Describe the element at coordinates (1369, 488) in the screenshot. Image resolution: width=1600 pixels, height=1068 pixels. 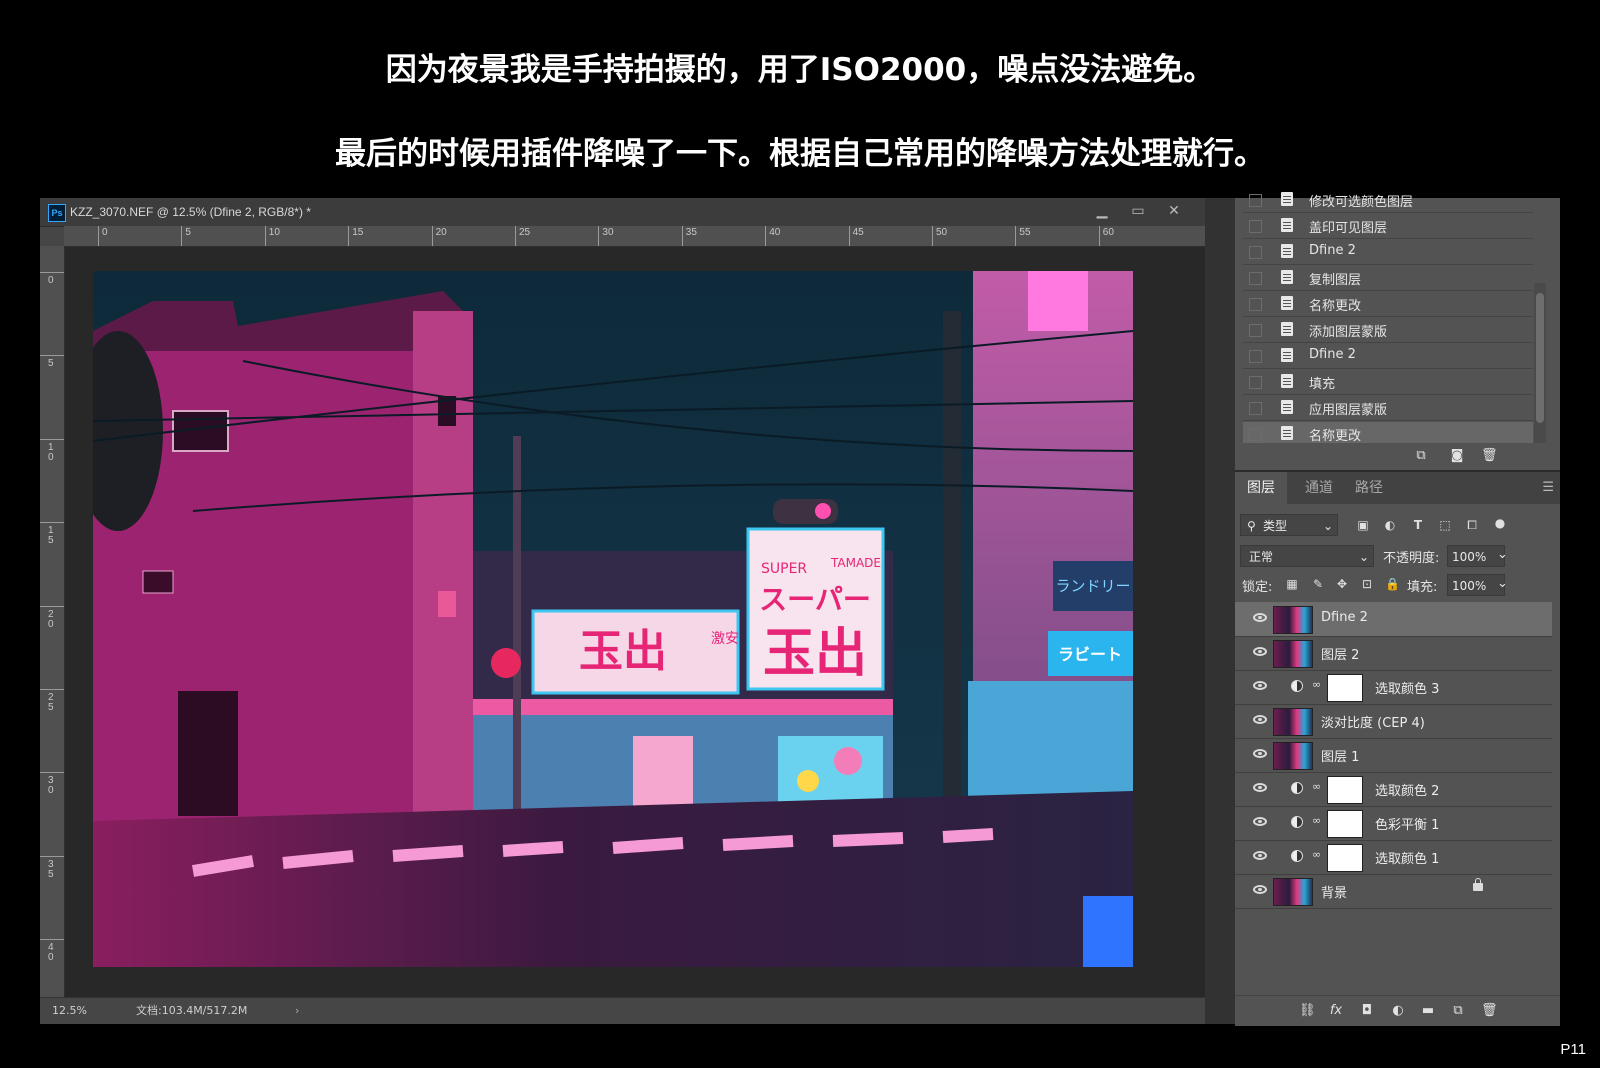
I see `tab-paths: 路径` at that location.